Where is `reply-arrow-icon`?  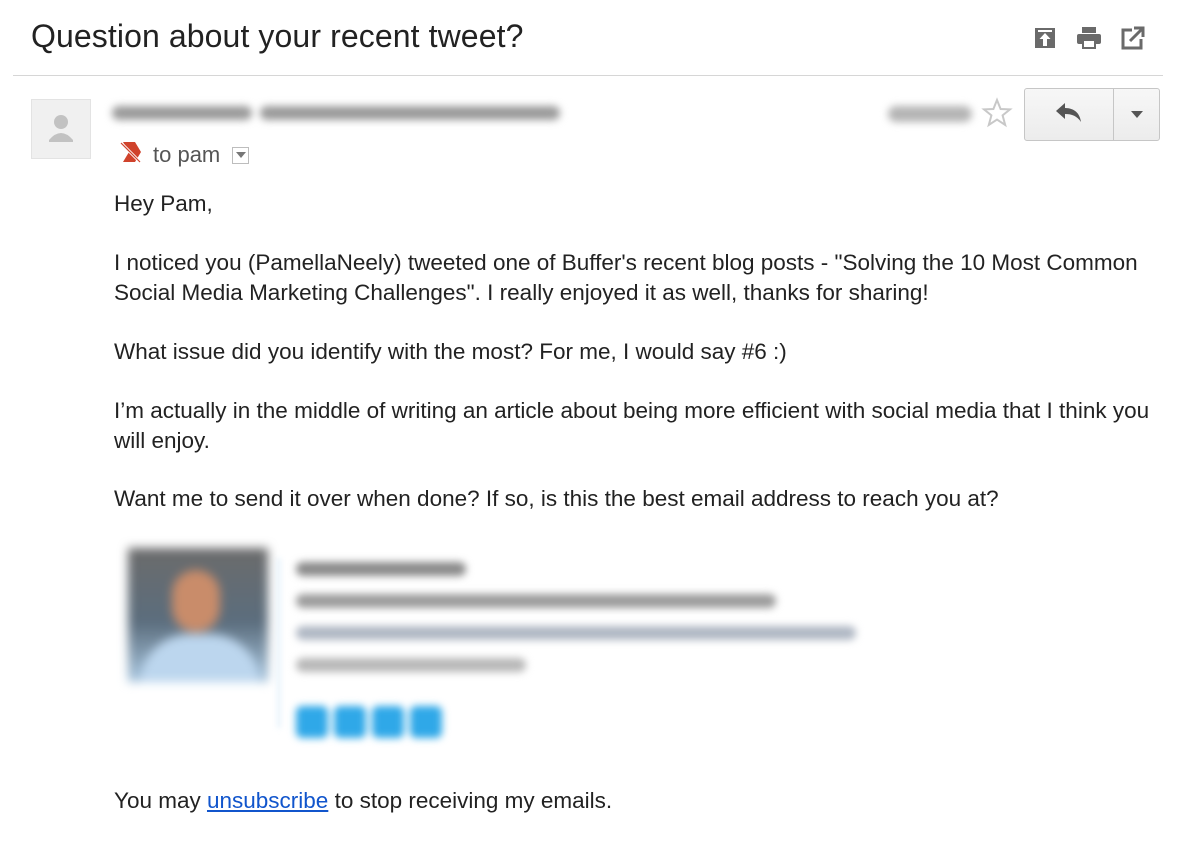 reply-arrow-icon is located at coordinates (1069, 114).